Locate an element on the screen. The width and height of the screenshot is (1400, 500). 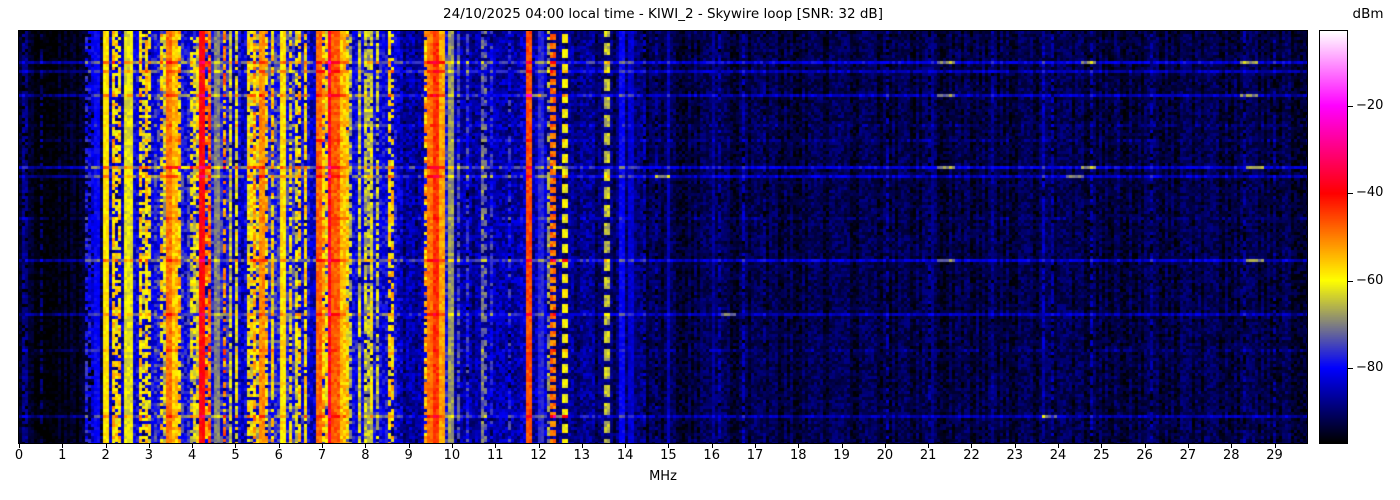
x-tick-label: 18 is located at coordinates (798, 455).